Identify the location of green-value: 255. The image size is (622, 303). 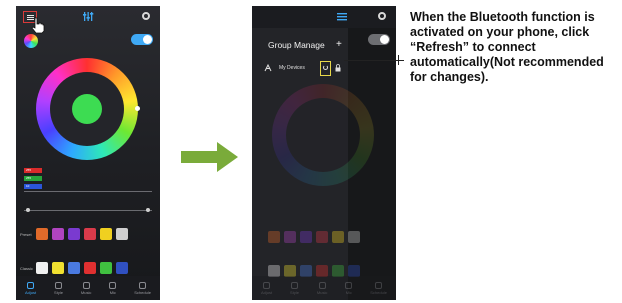
(33, 178).